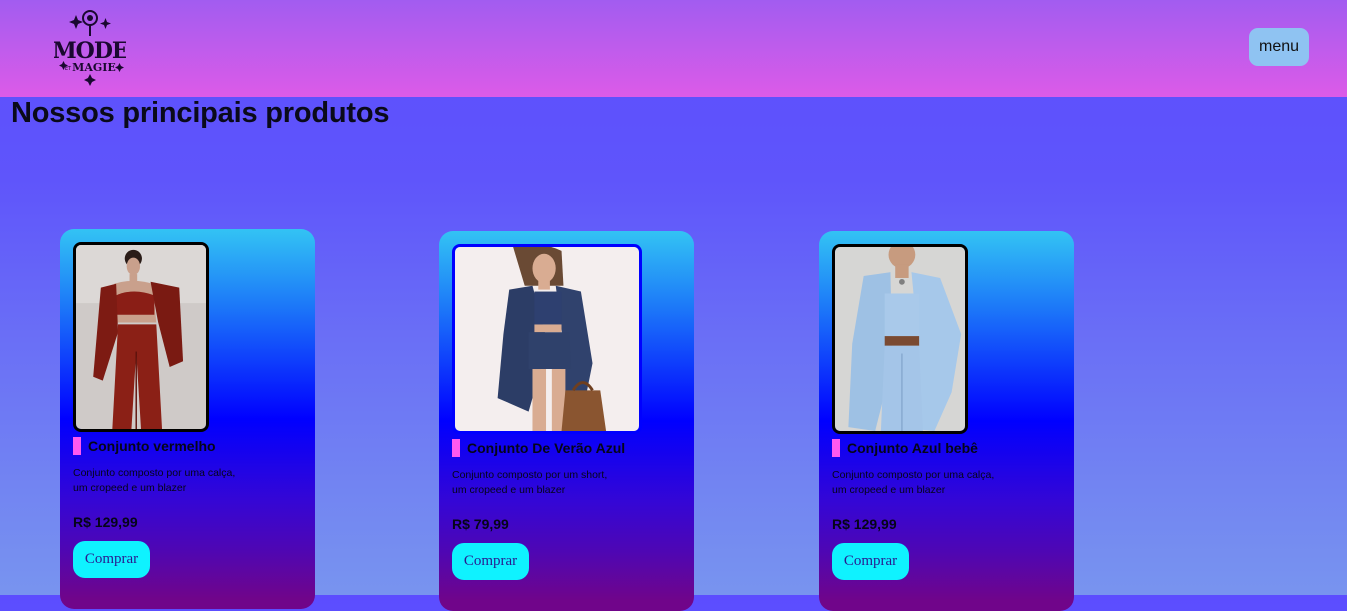  I want to click on baby-blue-outfit-photo, so click(900, 339).